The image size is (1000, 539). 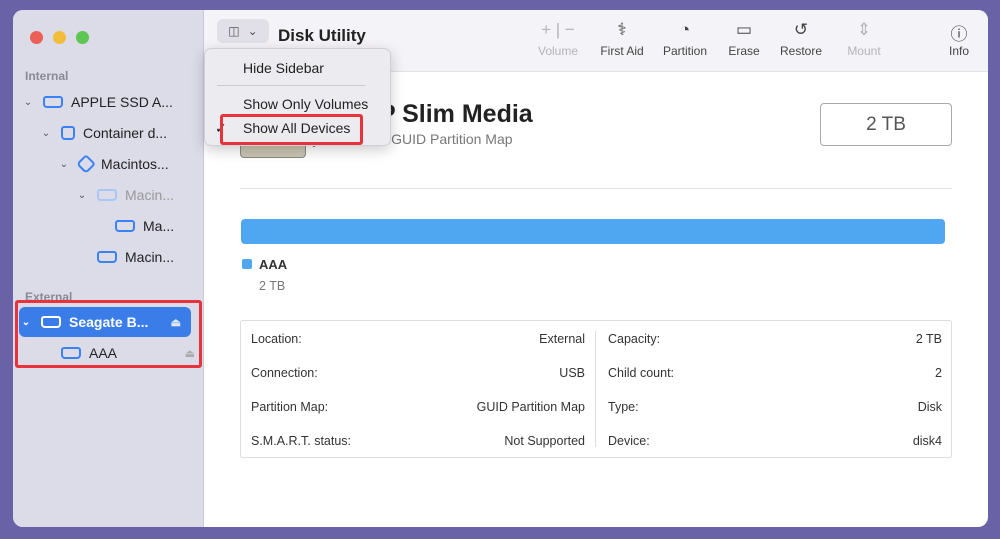 I want to click on mount-button: ⇕ Mount, so click(x=864, y=39).